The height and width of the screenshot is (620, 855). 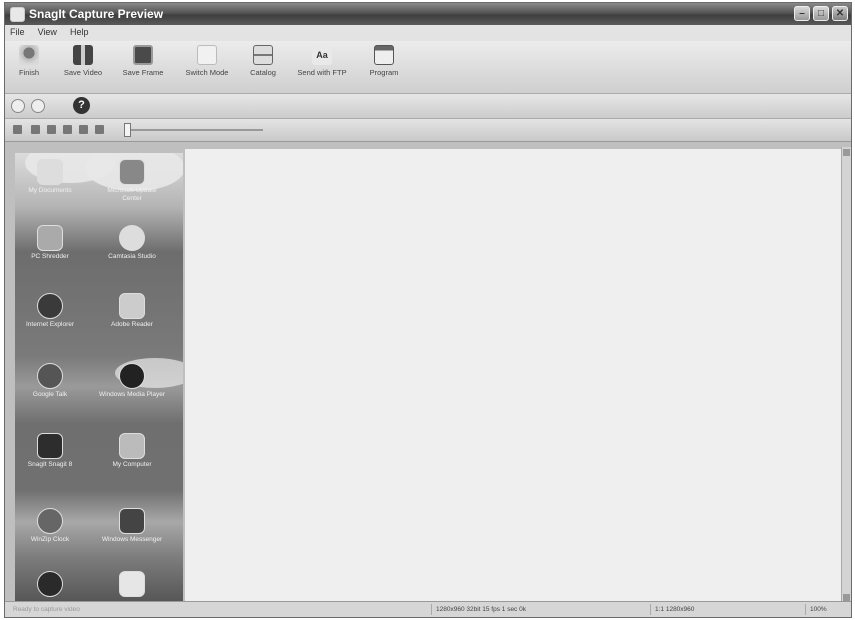 I want to click on switch-mode-label: Switch Mode, so click(x=207, y=72).